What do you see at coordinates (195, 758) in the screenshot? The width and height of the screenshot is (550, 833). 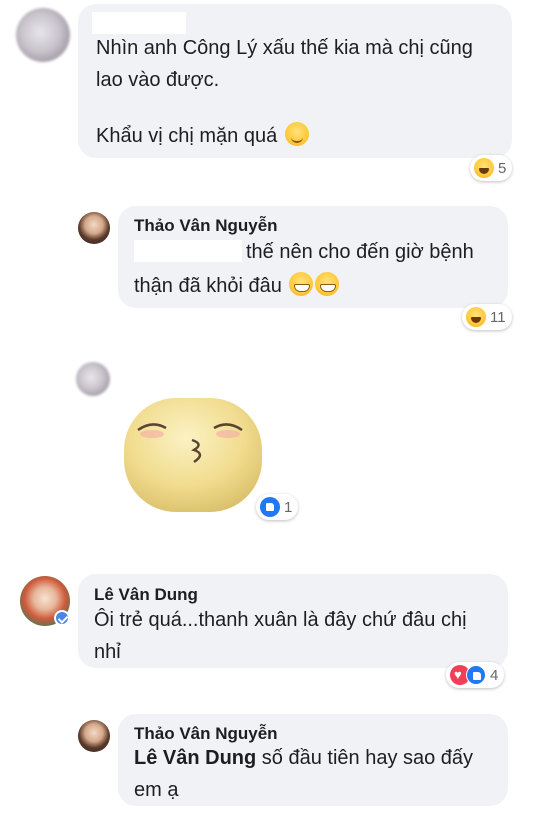 I see `mention-link: Lê Vân Dung` at bounding box center [195, 758].